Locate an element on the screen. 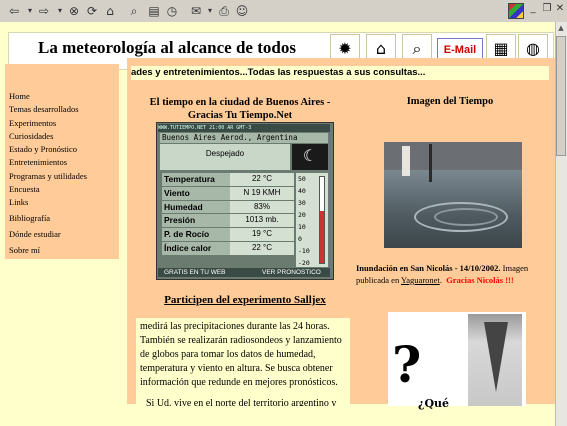 Image resolution: width=567 pixels, height=426 pixels. print-icon: ⎙ is located at coordinates (224, 11).